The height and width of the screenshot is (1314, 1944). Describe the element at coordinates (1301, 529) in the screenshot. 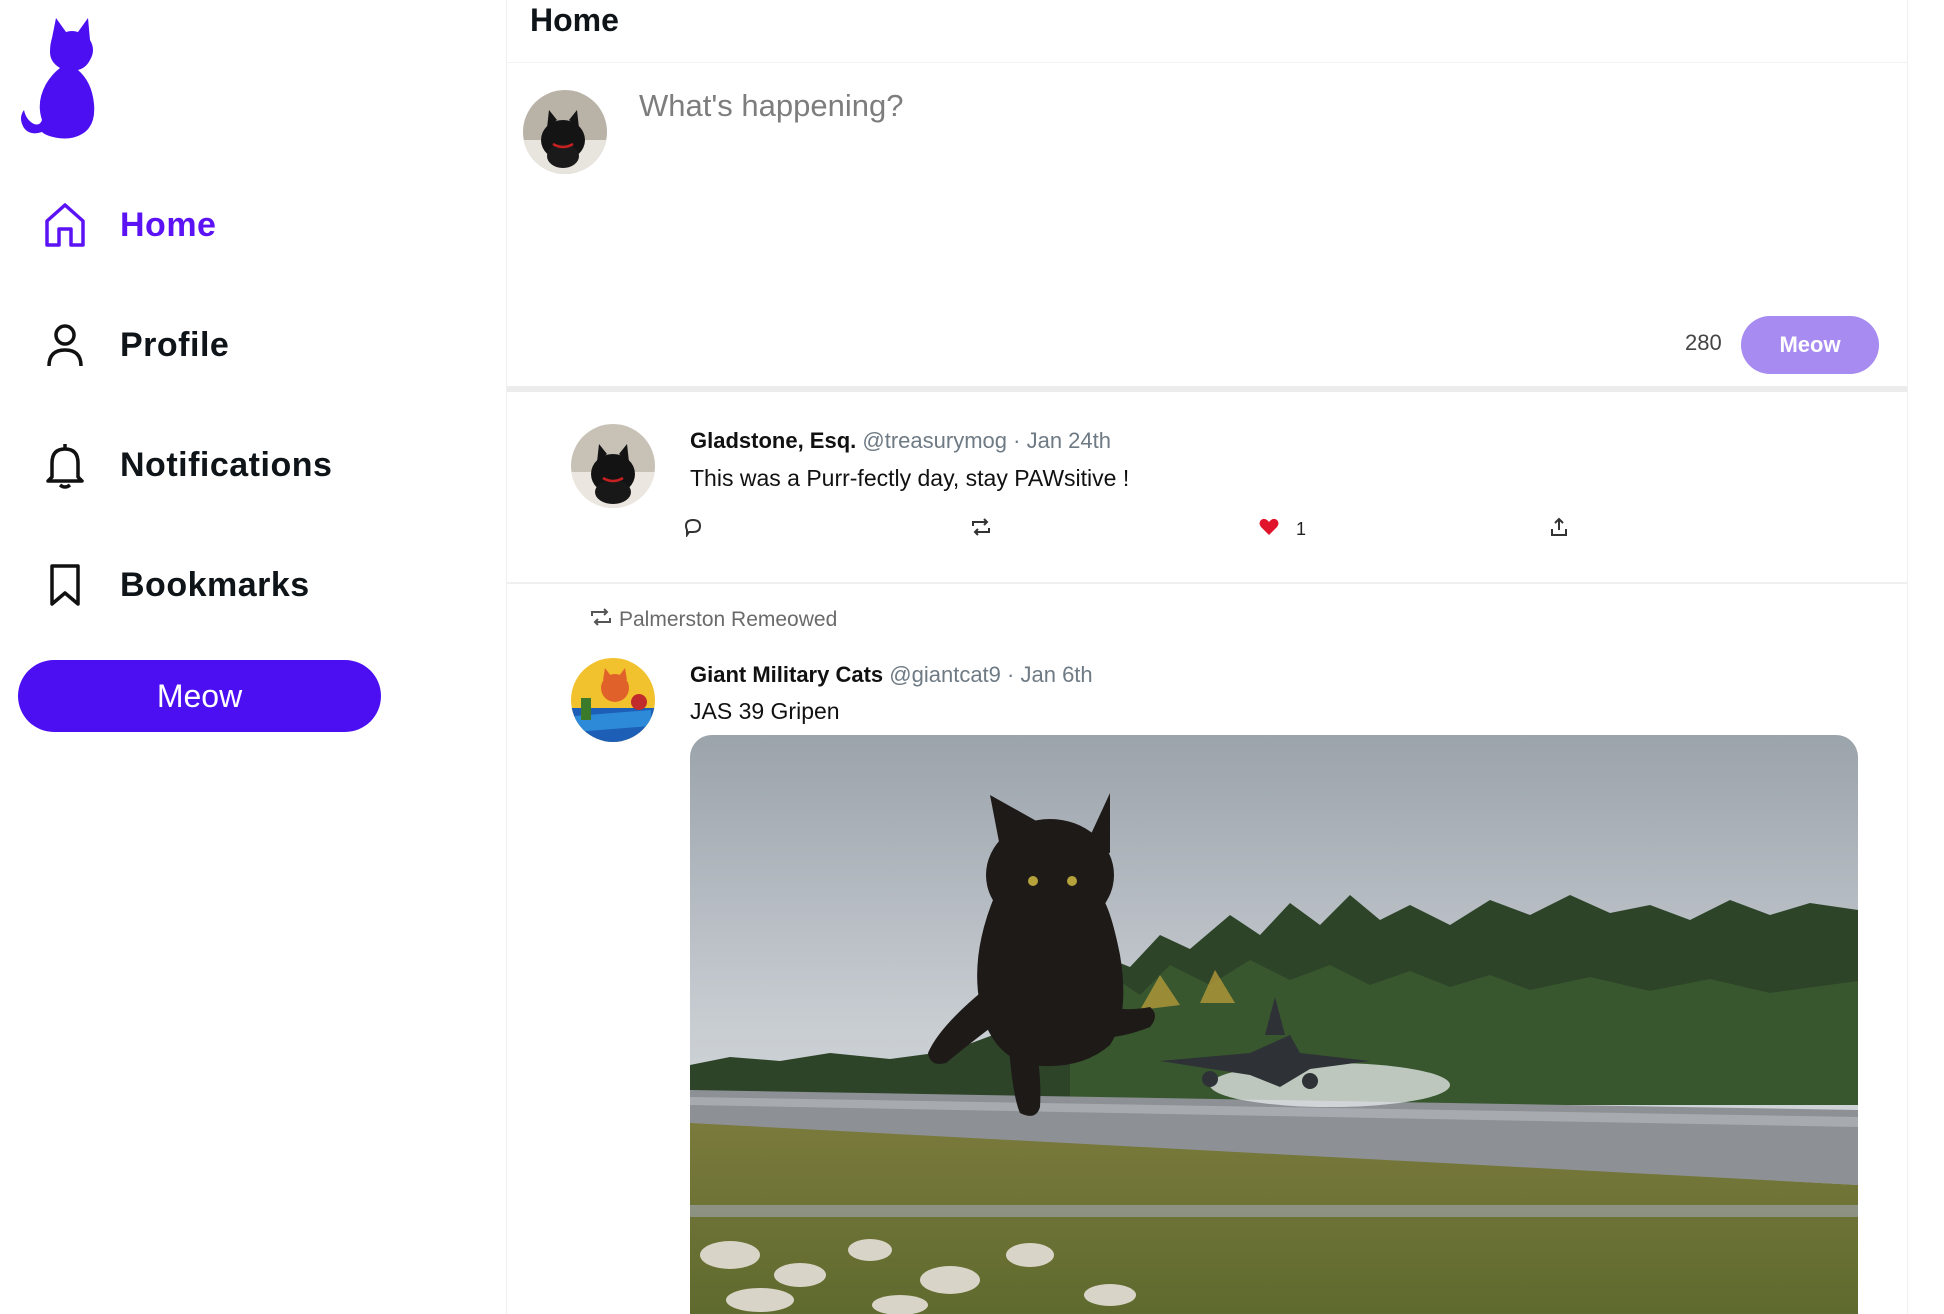

I see `like-count: 1` at that location.